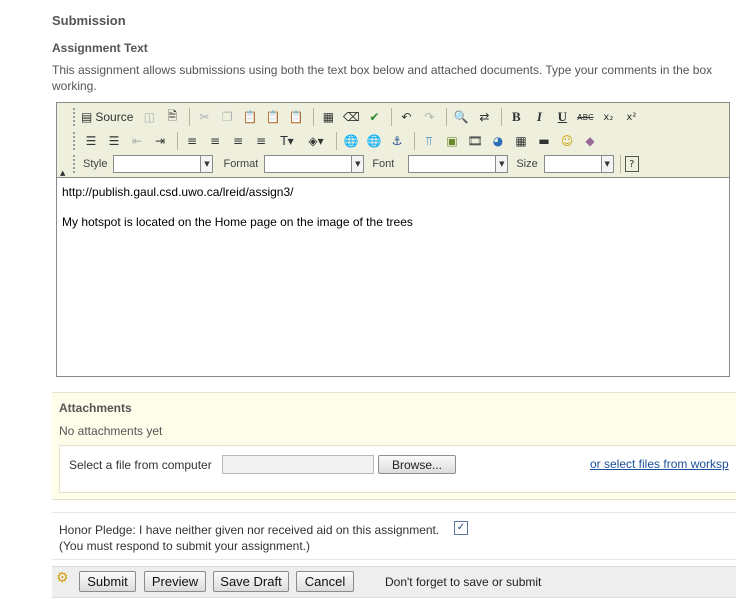  Describe the element at coordinates (567, 141) in the screenshot. I see `smiley-icon: ☺` at that location.